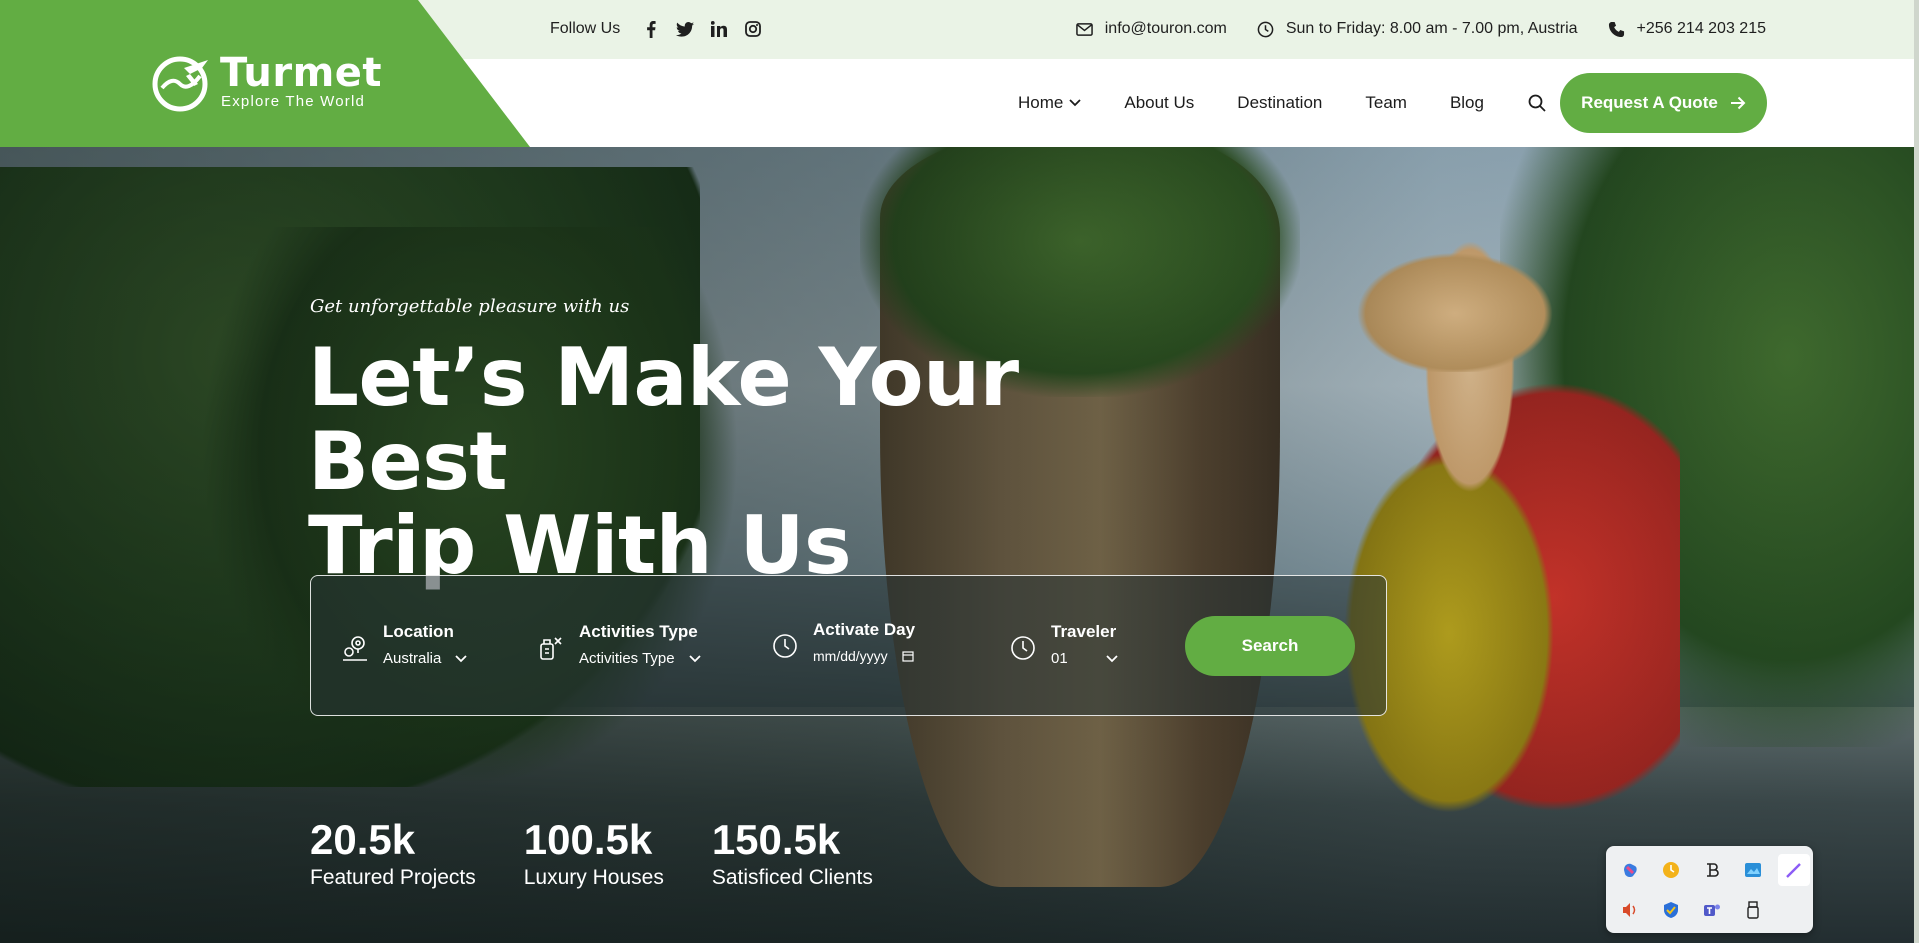  What do you see at coordinates (792, 877) in the screenshot?
I see `stat-label: Satisficed Clients` at bounding box center [792, 877].